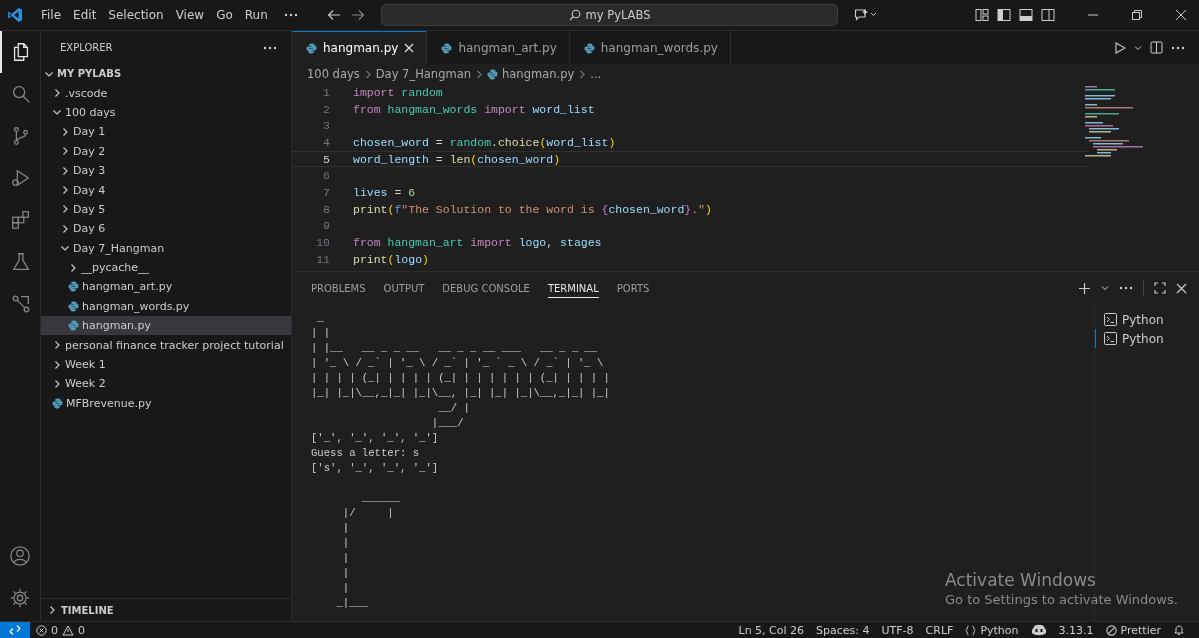 This screenshot has height=638, width=1199. Describe the element at coordinates (166, 132) in the screenshot. I see `tree-item: Day 1` at that location.